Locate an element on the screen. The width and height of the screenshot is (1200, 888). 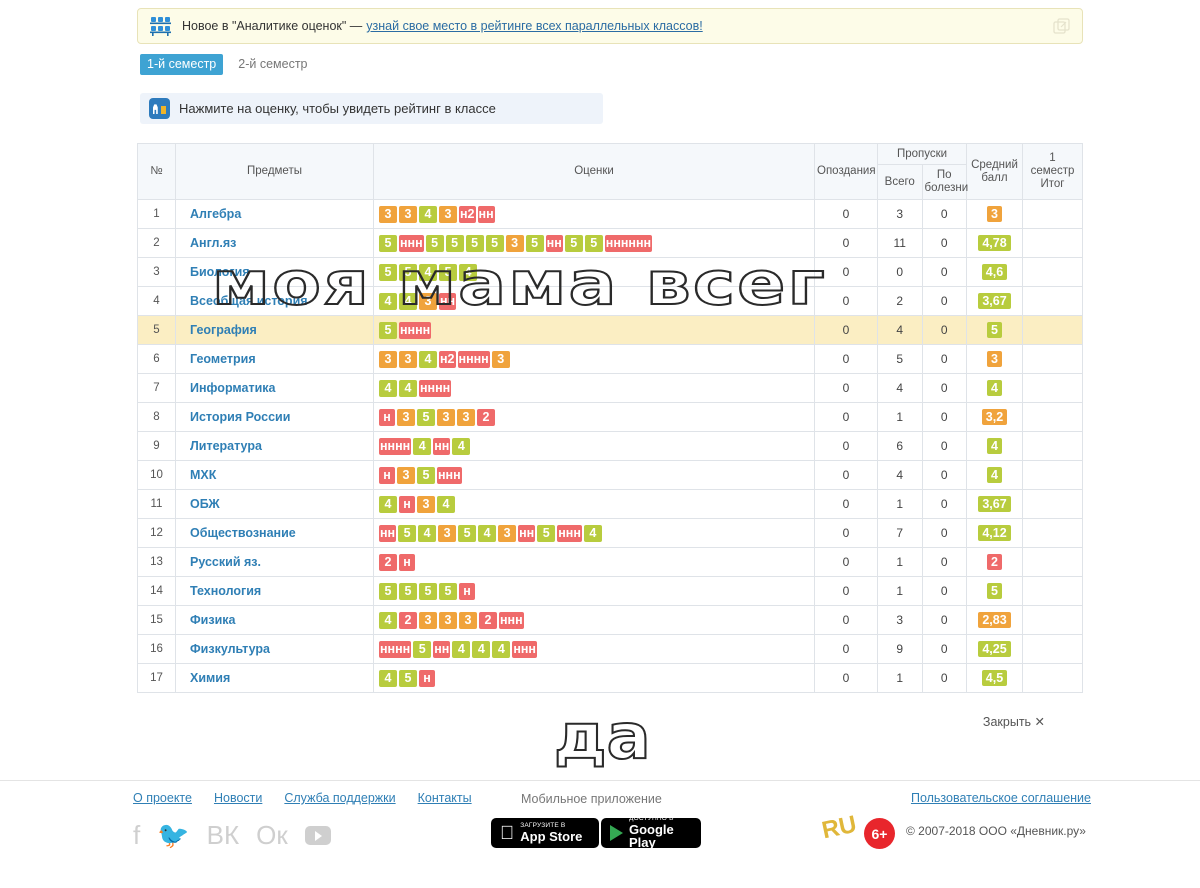
subject-link: МХК is located at coordinates (203, 475).